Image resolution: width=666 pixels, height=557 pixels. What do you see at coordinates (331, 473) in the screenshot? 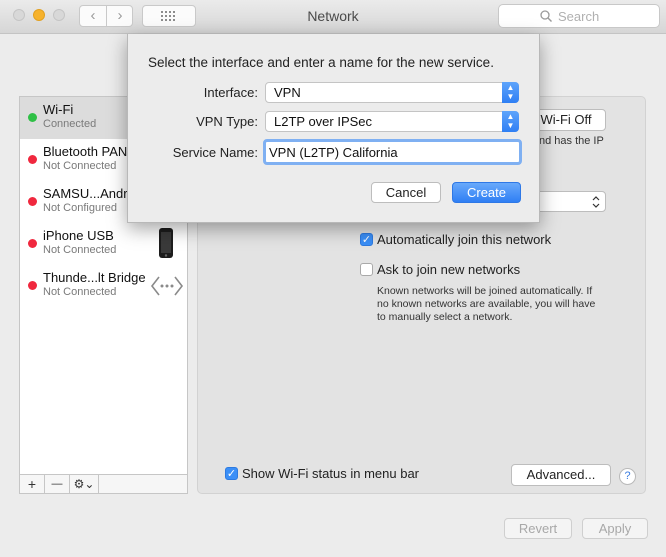
I see `show-wifi-status-label: Show Wi-Fi status in menu bar` at bounding box center [331, 473].